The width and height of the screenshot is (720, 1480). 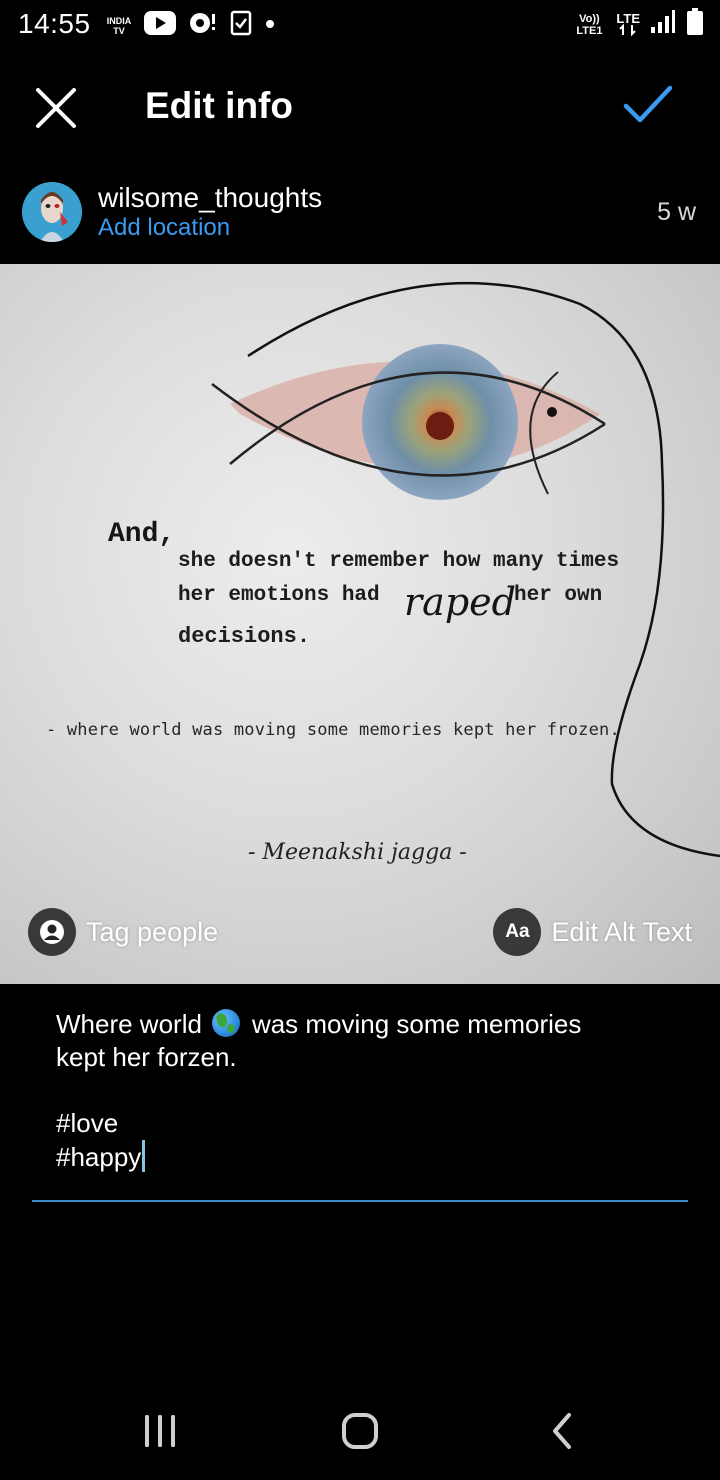 I want to click on caption-line-1-end: was moving some memories, so click(x=416, y=1024).